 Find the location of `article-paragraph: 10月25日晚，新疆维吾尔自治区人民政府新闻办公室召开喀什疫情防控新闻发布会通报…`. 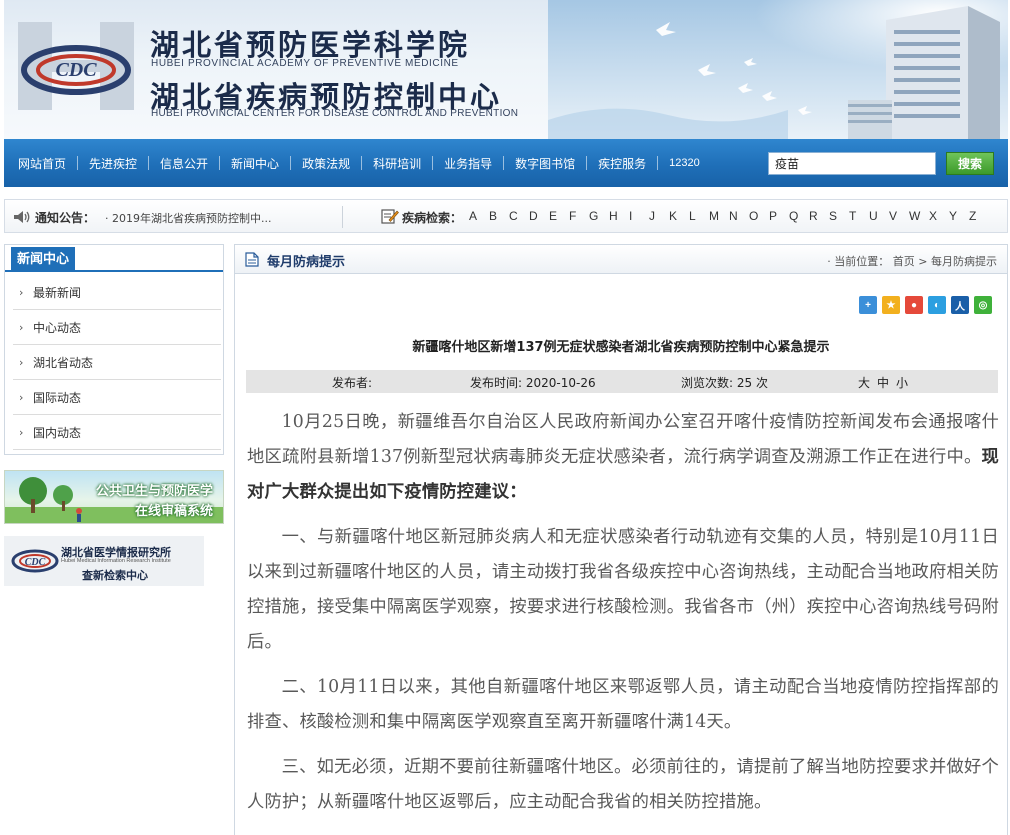

article-paragraph: 10月25日晚，新疆维吾尔自治区人民政府新闻办公室召开喀什疫情防控新闻发布会通报… is located at coordinates (623, 457).